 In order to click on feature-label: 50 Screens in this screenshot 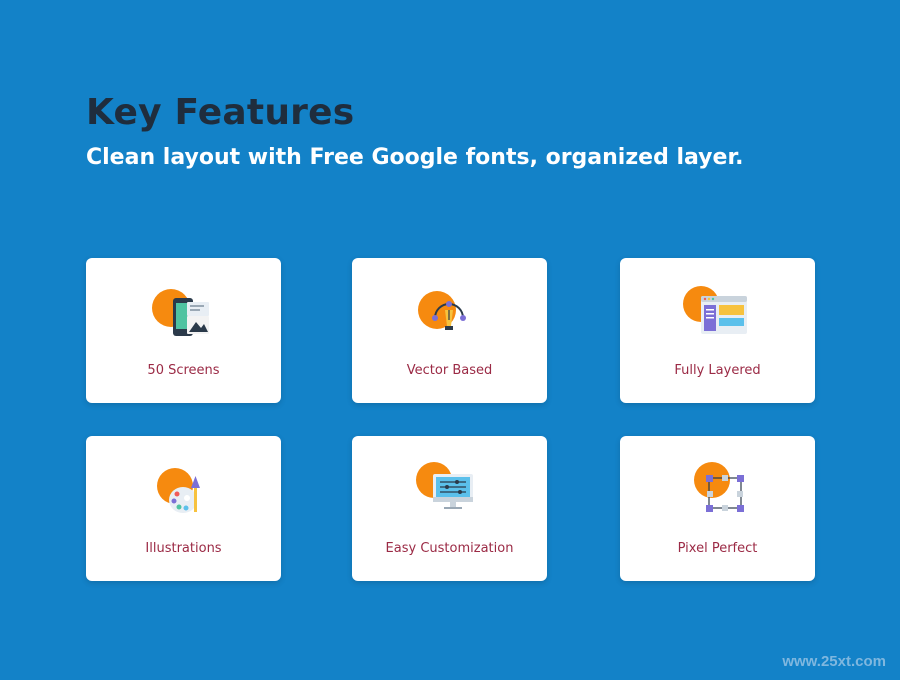, I will do `click(183, 370)`.